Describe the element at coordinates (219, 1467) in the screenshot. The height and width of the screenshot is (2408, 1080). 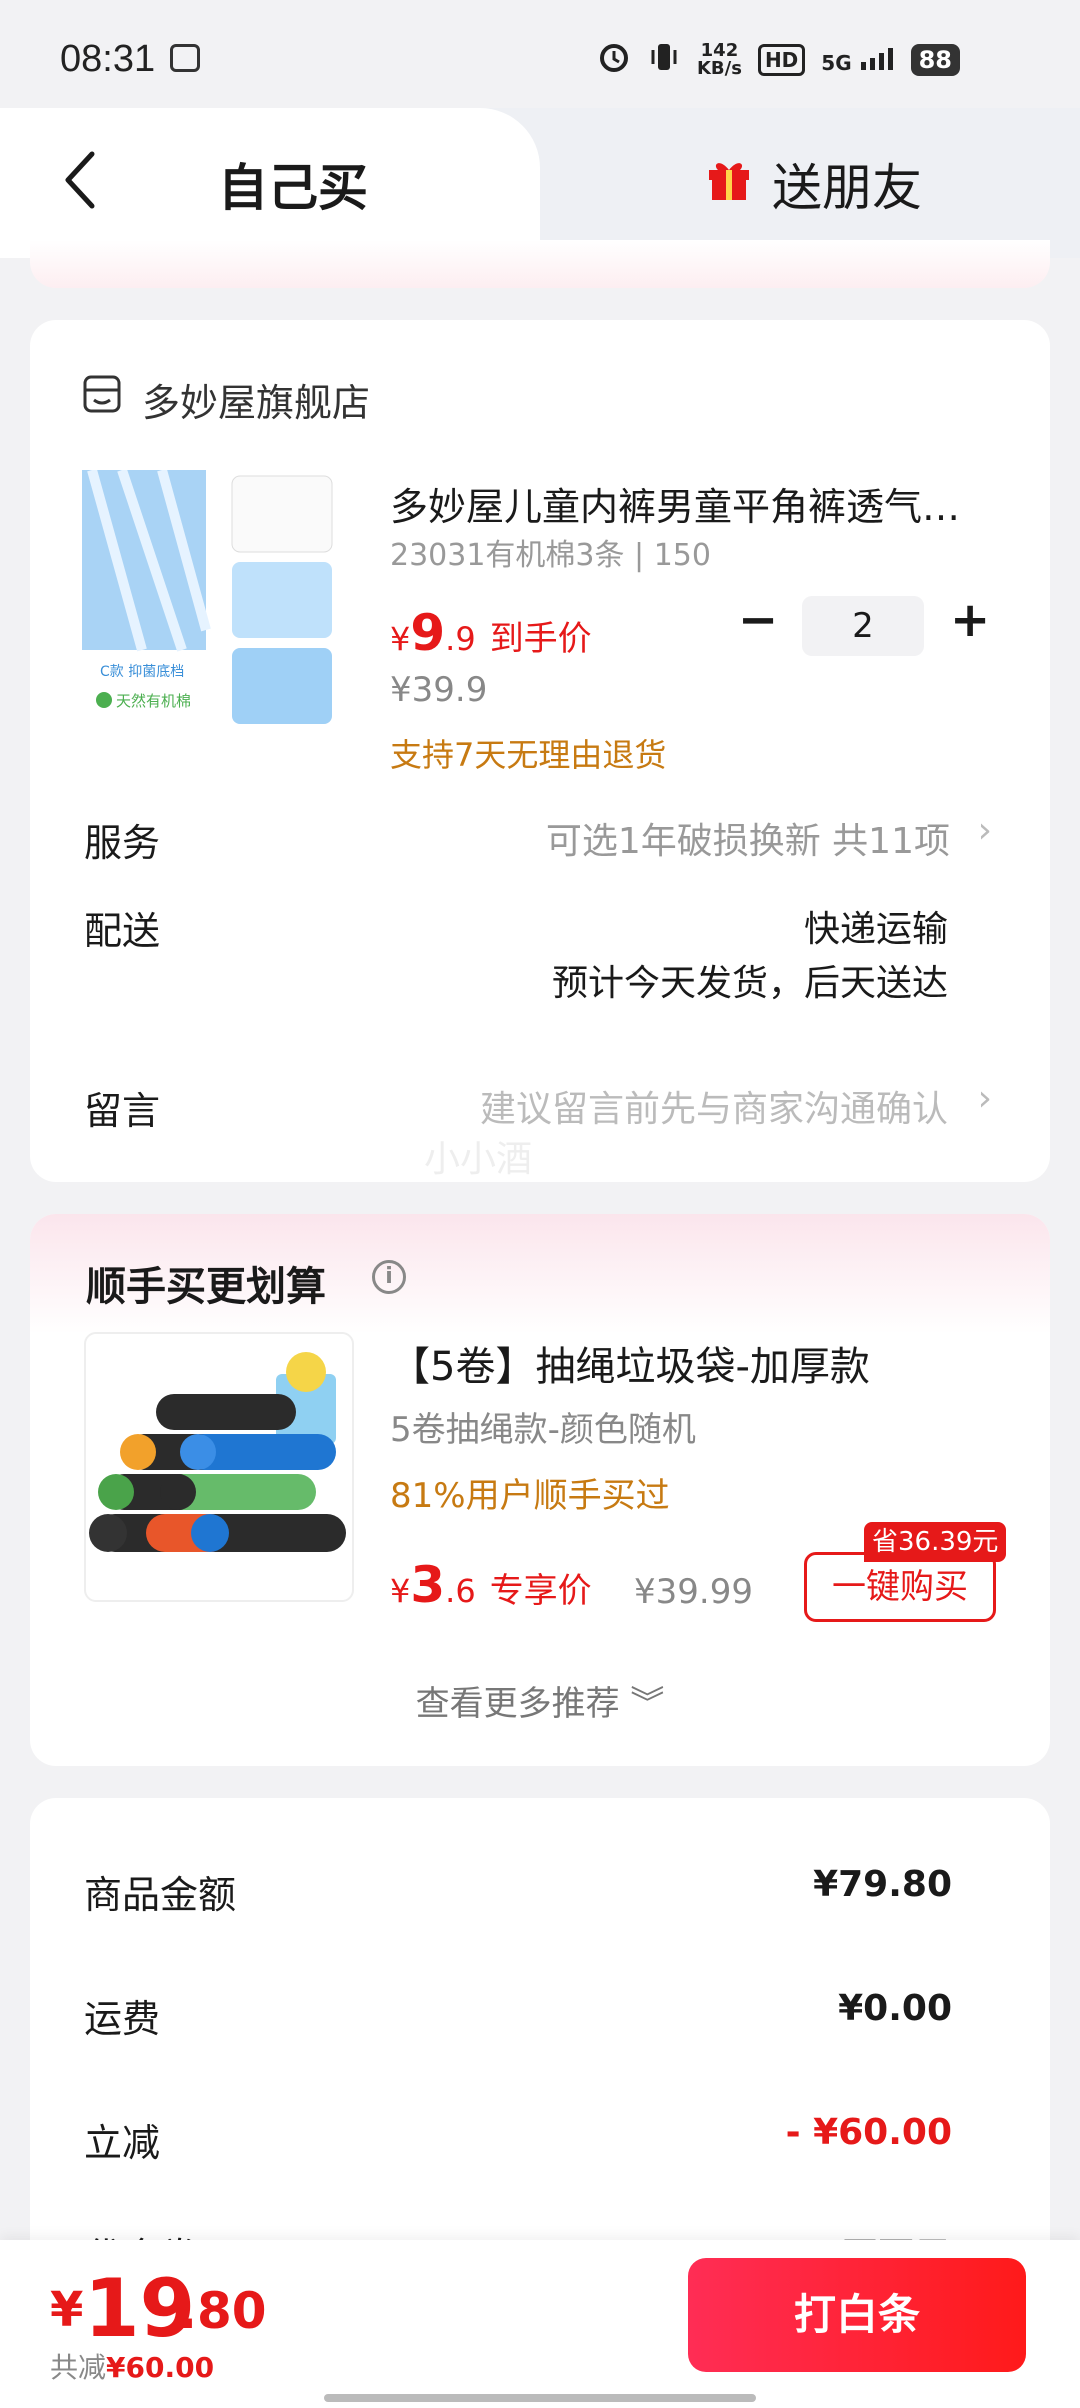
I see `recommend-thumbnail` at that location.